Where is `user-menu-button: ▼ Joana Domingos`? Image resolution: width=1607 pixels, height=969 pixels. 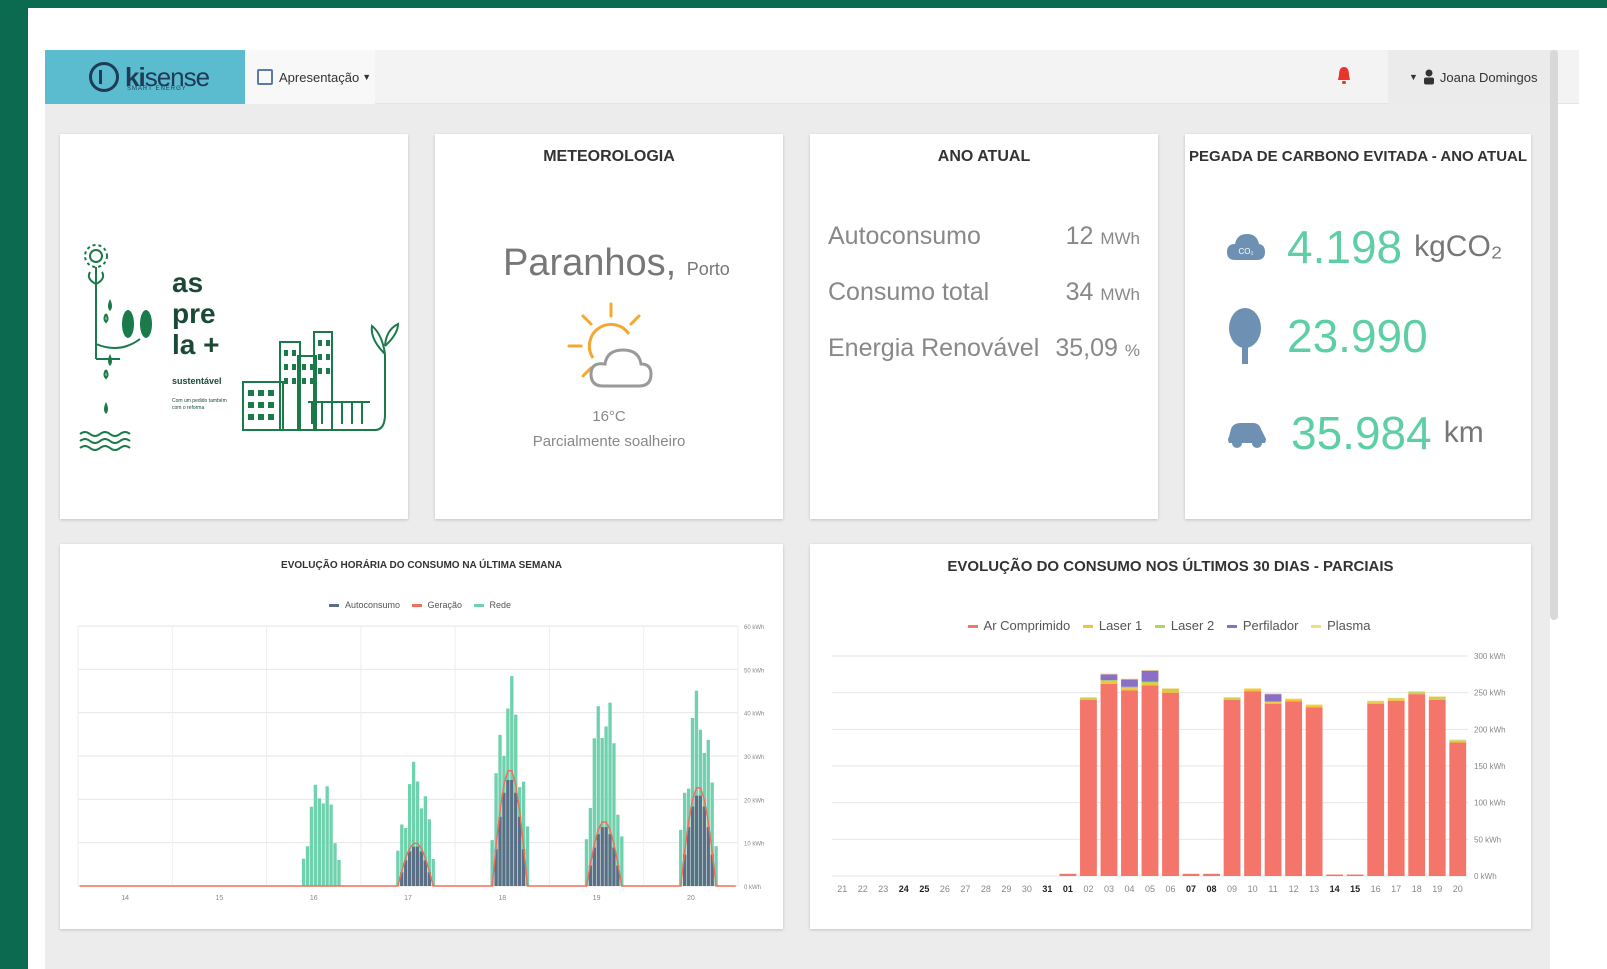
user-menu-button: ▼ Joana Domingos is located at coordinates (1473, 77).